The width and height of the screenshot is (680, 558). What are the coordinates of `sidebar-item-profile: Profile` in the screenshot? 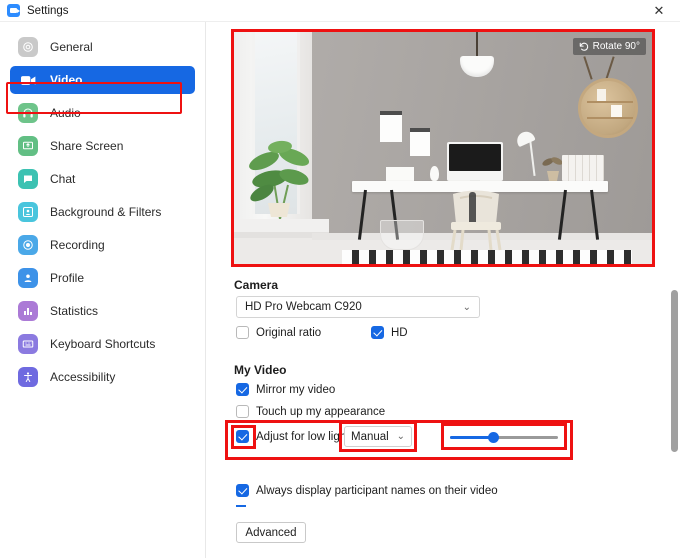 It's located at (102, 278).